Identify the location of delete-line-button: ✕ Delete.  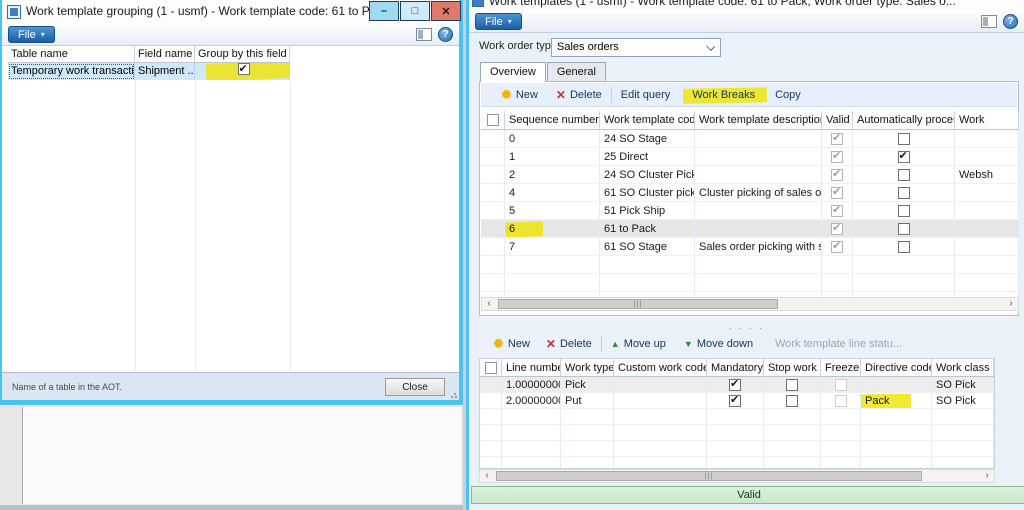
(569, 344).